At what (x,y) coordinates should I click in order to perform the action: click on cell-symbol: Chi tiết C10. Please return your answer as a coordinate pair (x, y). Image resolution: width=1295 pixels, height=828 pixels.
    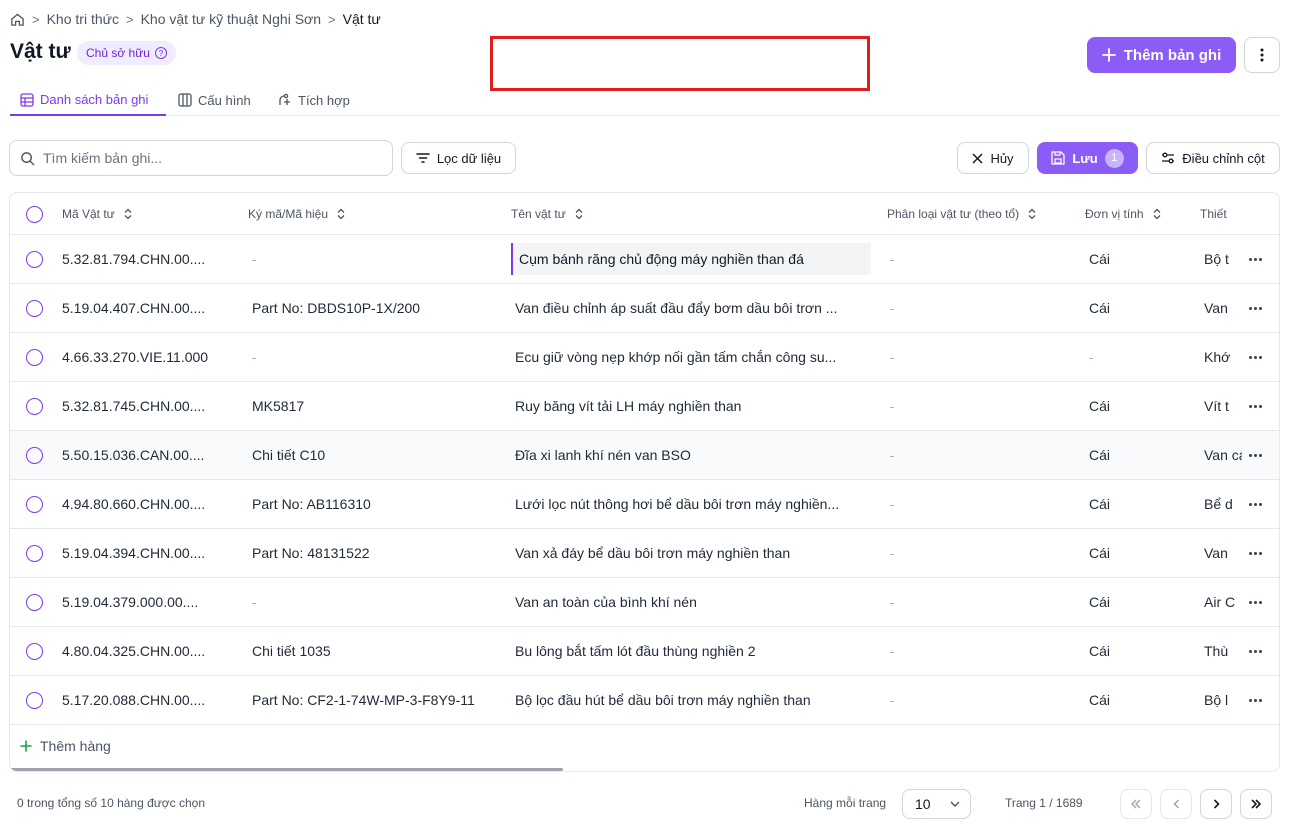
    Looking at the image, I should click on (377, 455).